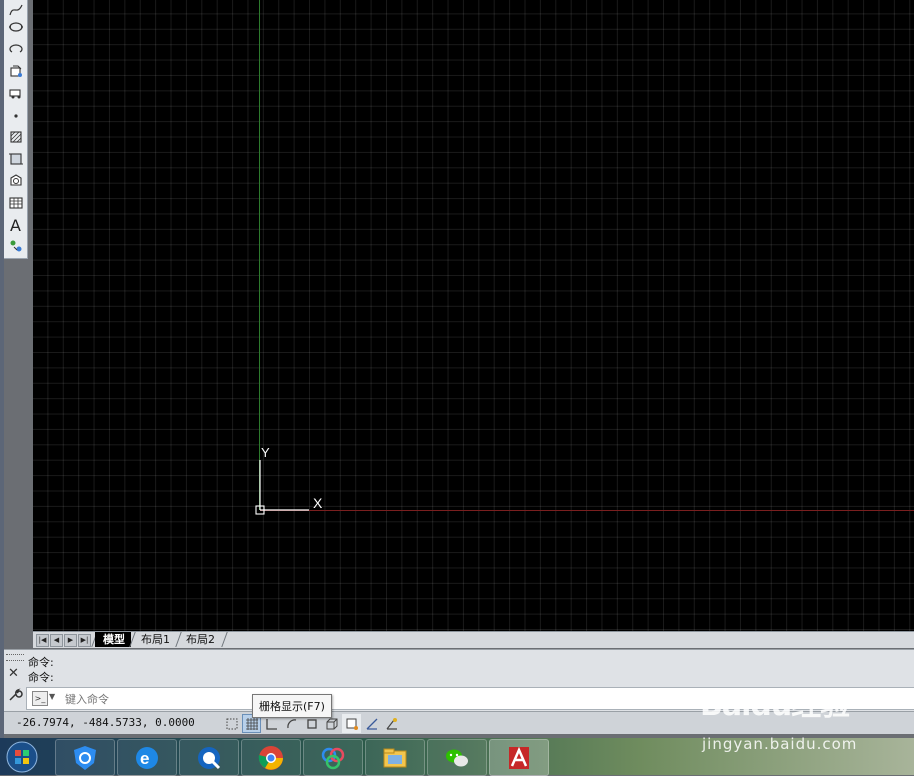 The height and width of the screenshot is (776, 914). Describe the element at coordinates (15, 203) in the screenshot. I see `table-icon` at that location.